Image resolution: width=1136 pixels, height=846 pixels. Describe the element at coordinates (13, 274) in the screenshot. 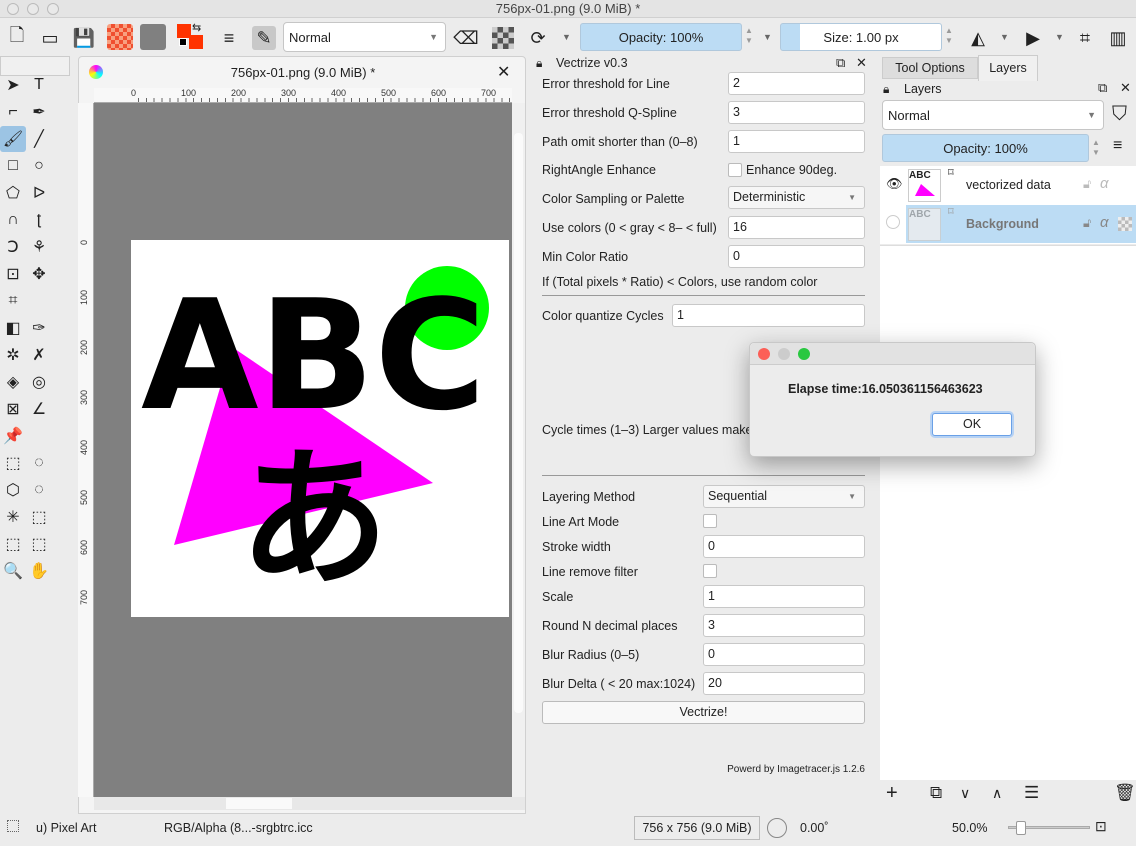

I see `transform-tool-icon: ⊡` at that location.